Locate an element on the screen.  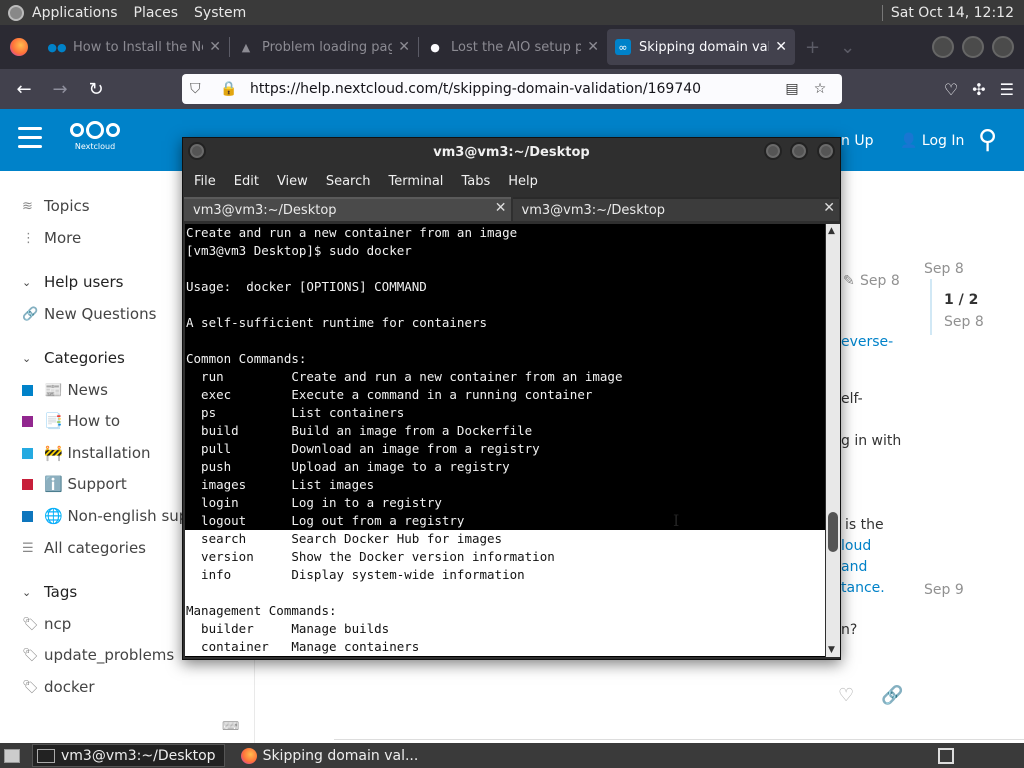
sidebar-category-installation: 🚧 Installation is located at coordinates (86, 453).